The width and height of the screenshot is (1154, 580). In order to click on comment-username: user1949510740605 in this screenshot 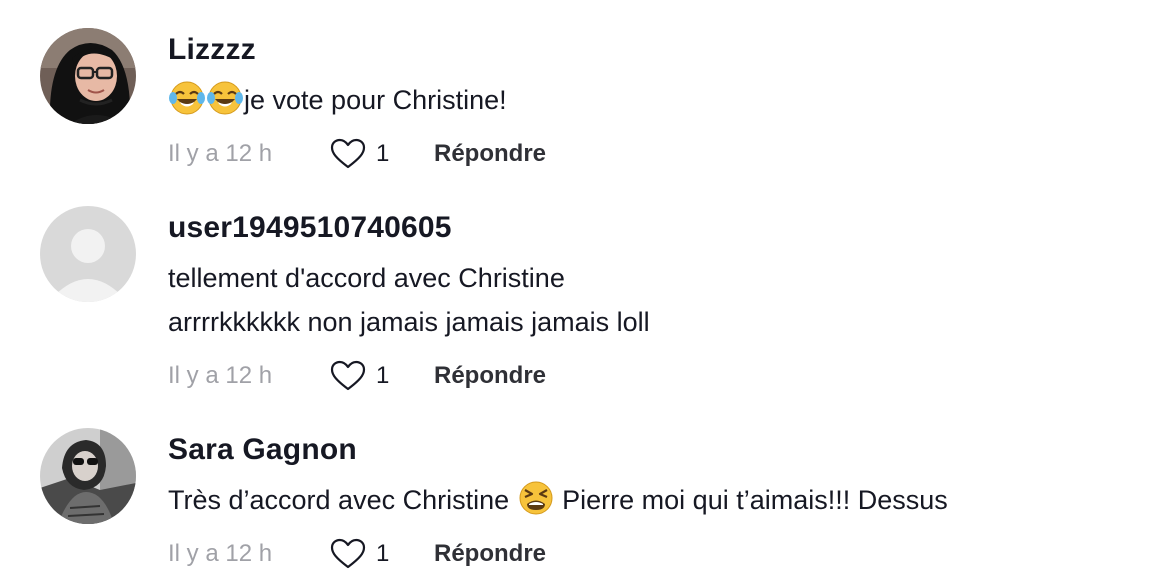, I will do `click(651, 228)`.